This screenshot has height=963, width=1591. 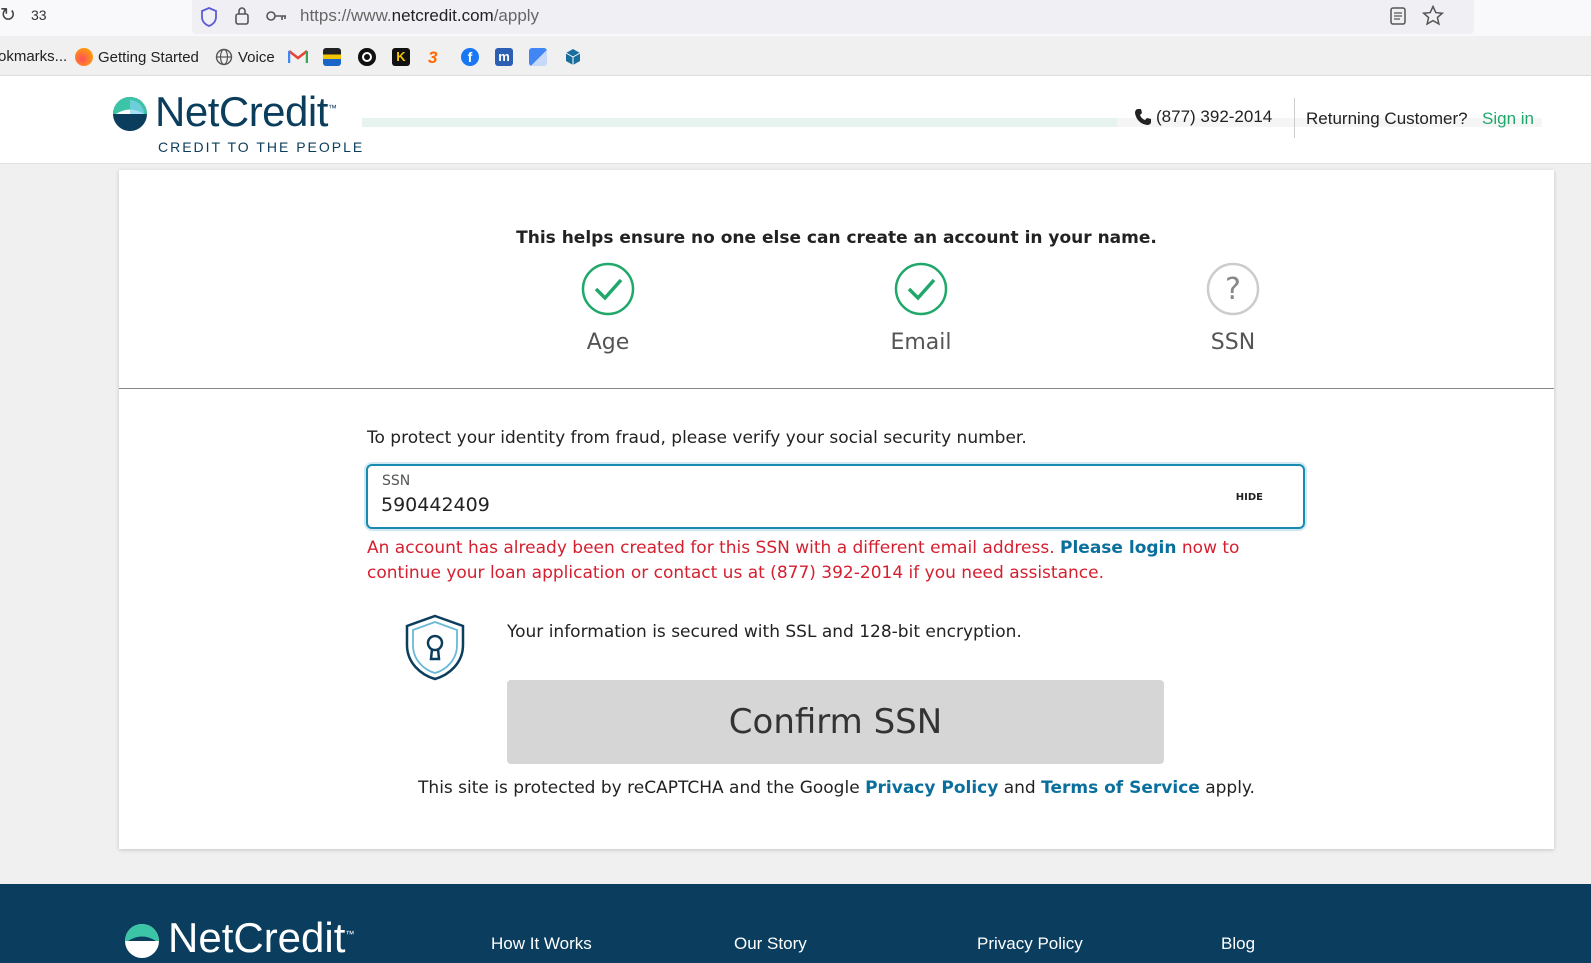 What do you see at coordinates (245, 57) in the screenshot?
I see `bookmark-voice: Voice` at bounding box center [245, 57].